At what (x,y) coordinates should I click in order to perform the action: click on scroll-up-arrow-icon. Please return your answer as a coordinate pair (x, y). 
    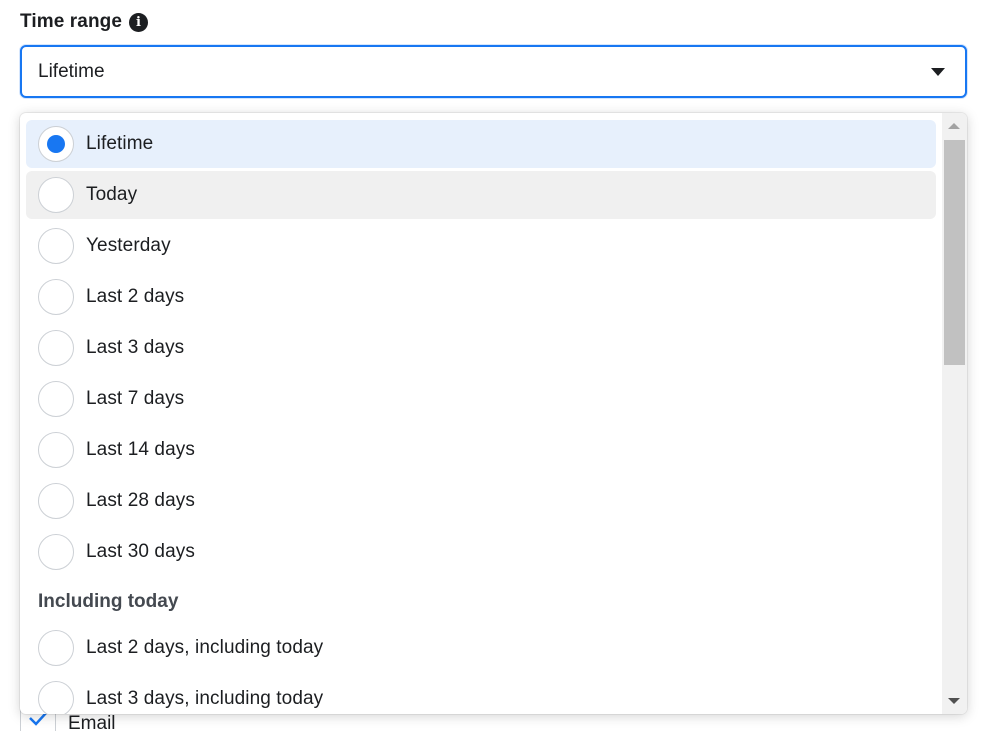
    Looking at the image, I should click on (954, 126).